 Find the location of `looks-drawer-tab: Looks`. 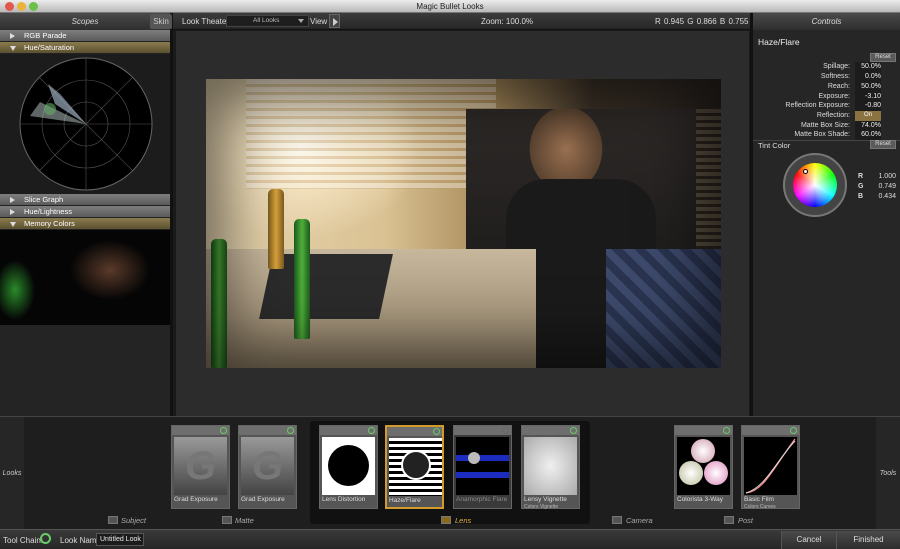

looks-drawer-tab: Looks is located at coordinates (12, 473).